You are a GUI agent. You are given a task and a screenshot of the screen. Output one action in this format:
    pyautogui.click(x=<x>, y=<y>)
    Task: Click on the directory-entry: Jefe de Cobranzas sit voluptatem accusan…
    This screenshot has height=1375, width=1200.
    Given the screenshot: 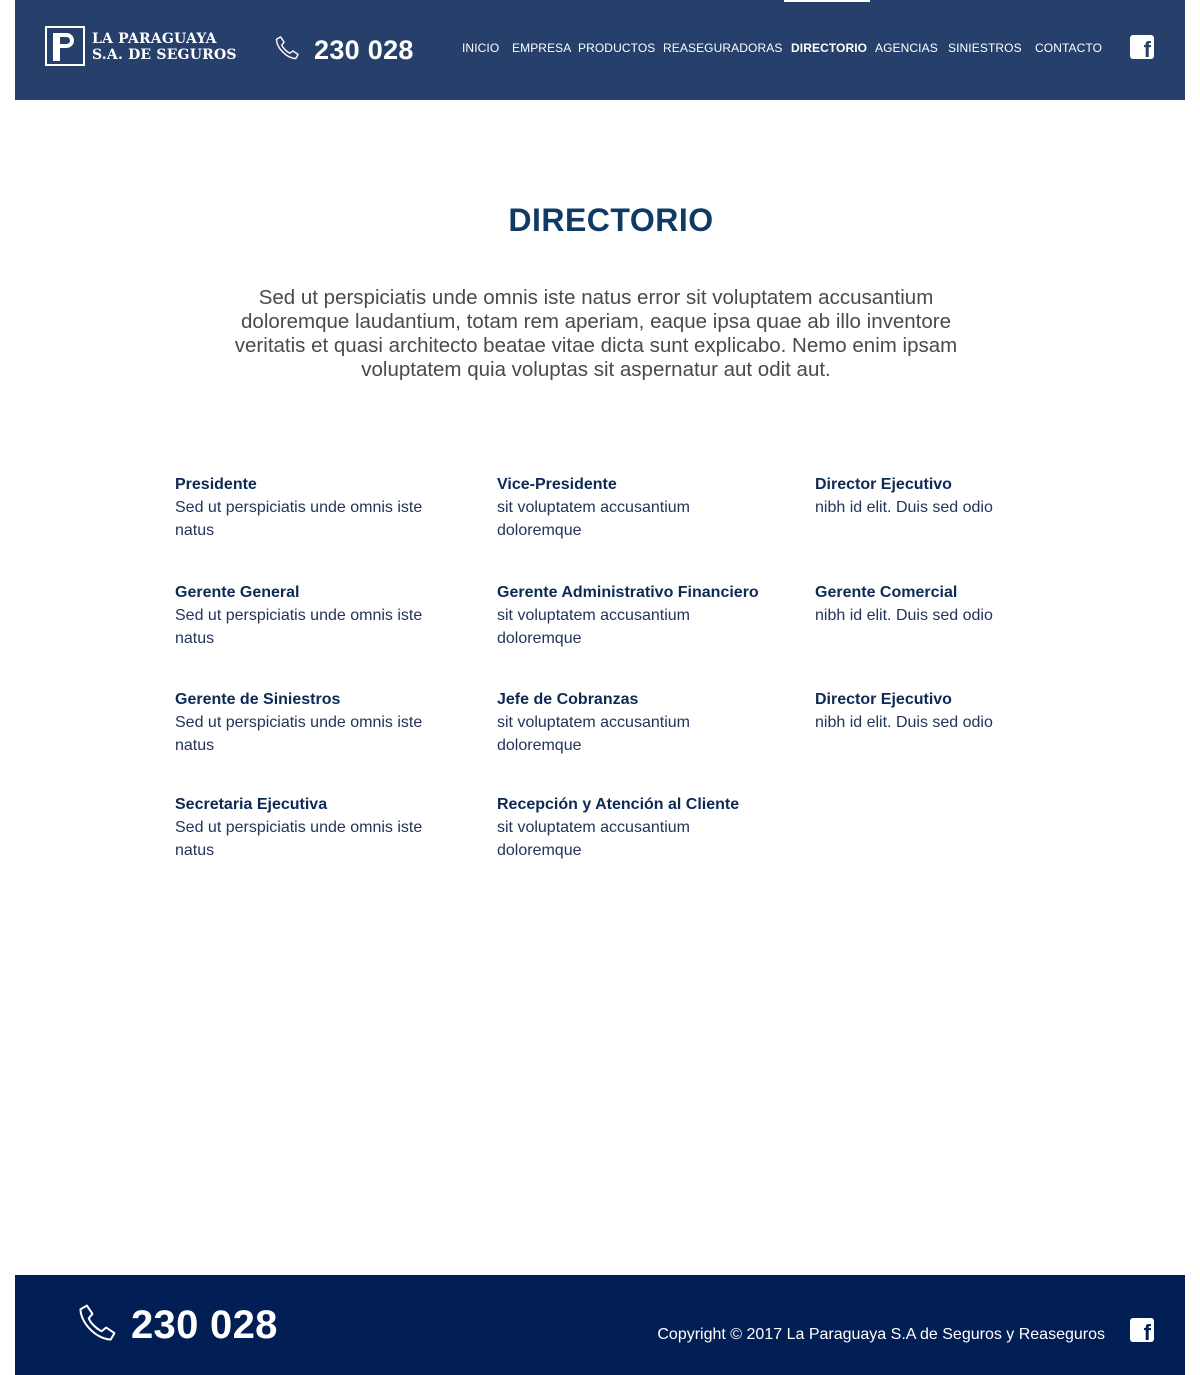 What is the action you would take?
    pyautogui.click(x=642, y=722)
    